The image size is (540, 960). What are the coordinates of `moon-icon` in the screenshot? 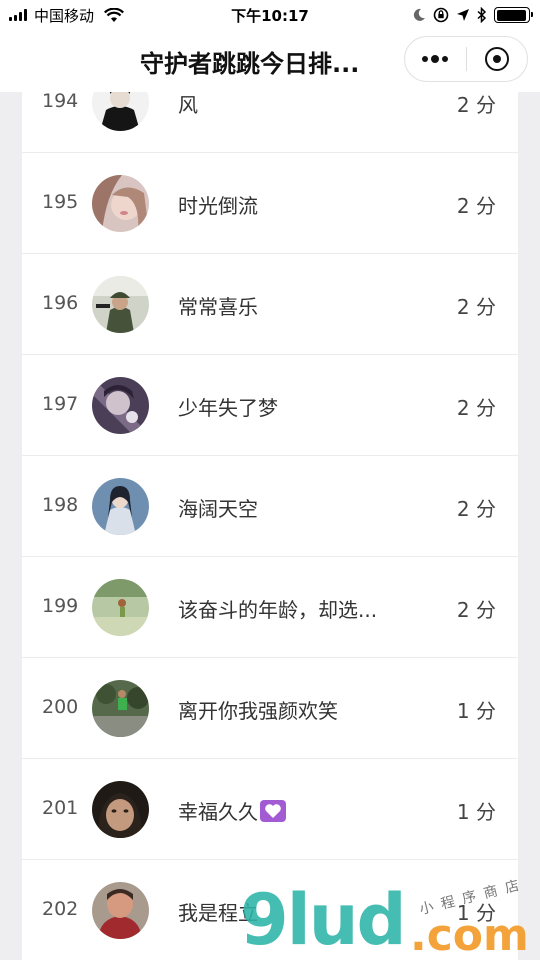 It's located at (419, 14).